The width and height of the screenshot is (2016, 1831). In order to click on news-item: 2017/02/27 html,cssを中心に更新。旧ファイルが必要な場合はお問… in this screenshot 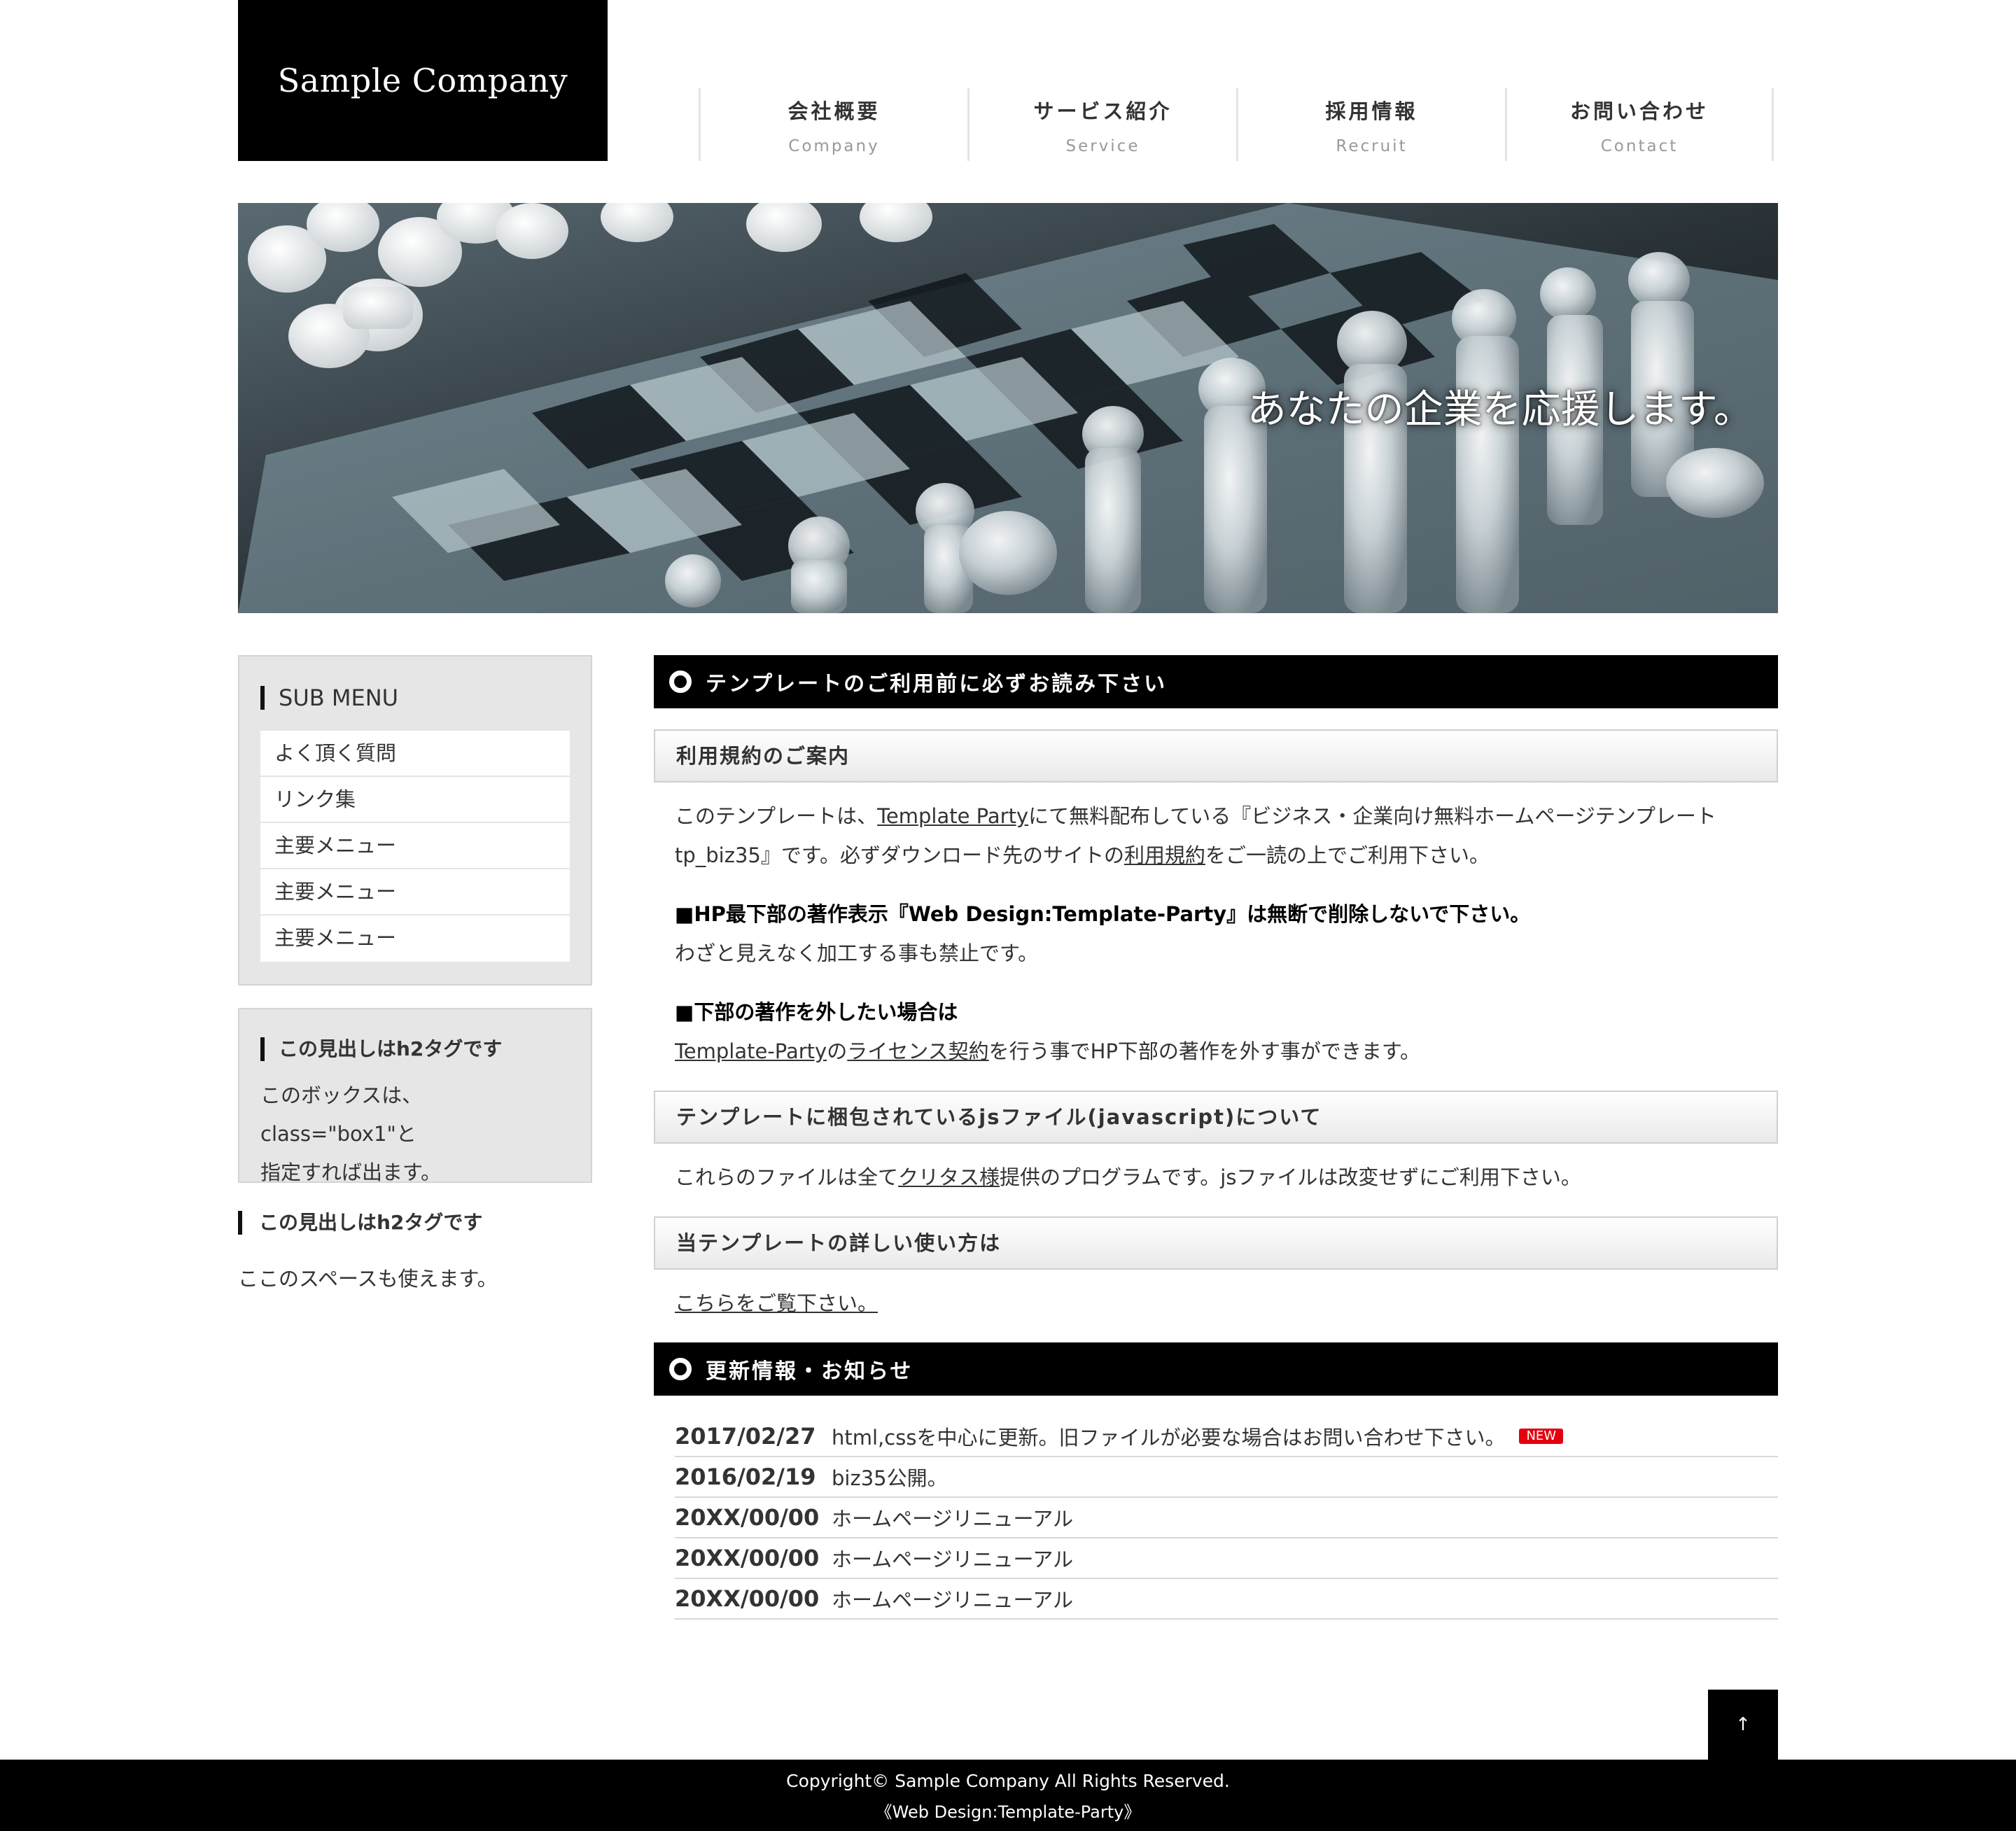, I will do `click(1226, 1437)`.